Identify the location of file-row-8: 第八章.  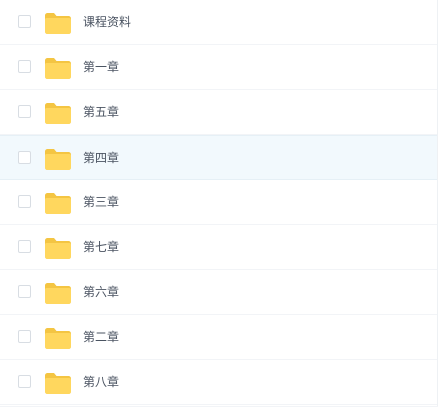
(219, 382).